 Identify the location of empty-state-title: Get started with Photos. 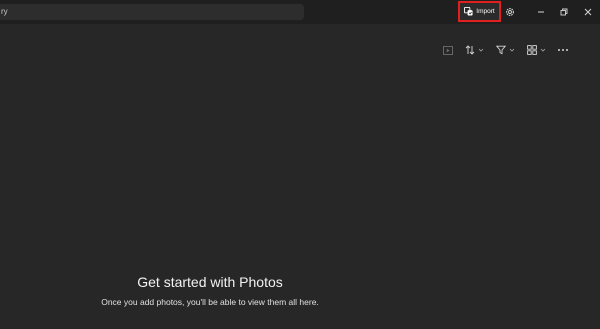
(210, 282).